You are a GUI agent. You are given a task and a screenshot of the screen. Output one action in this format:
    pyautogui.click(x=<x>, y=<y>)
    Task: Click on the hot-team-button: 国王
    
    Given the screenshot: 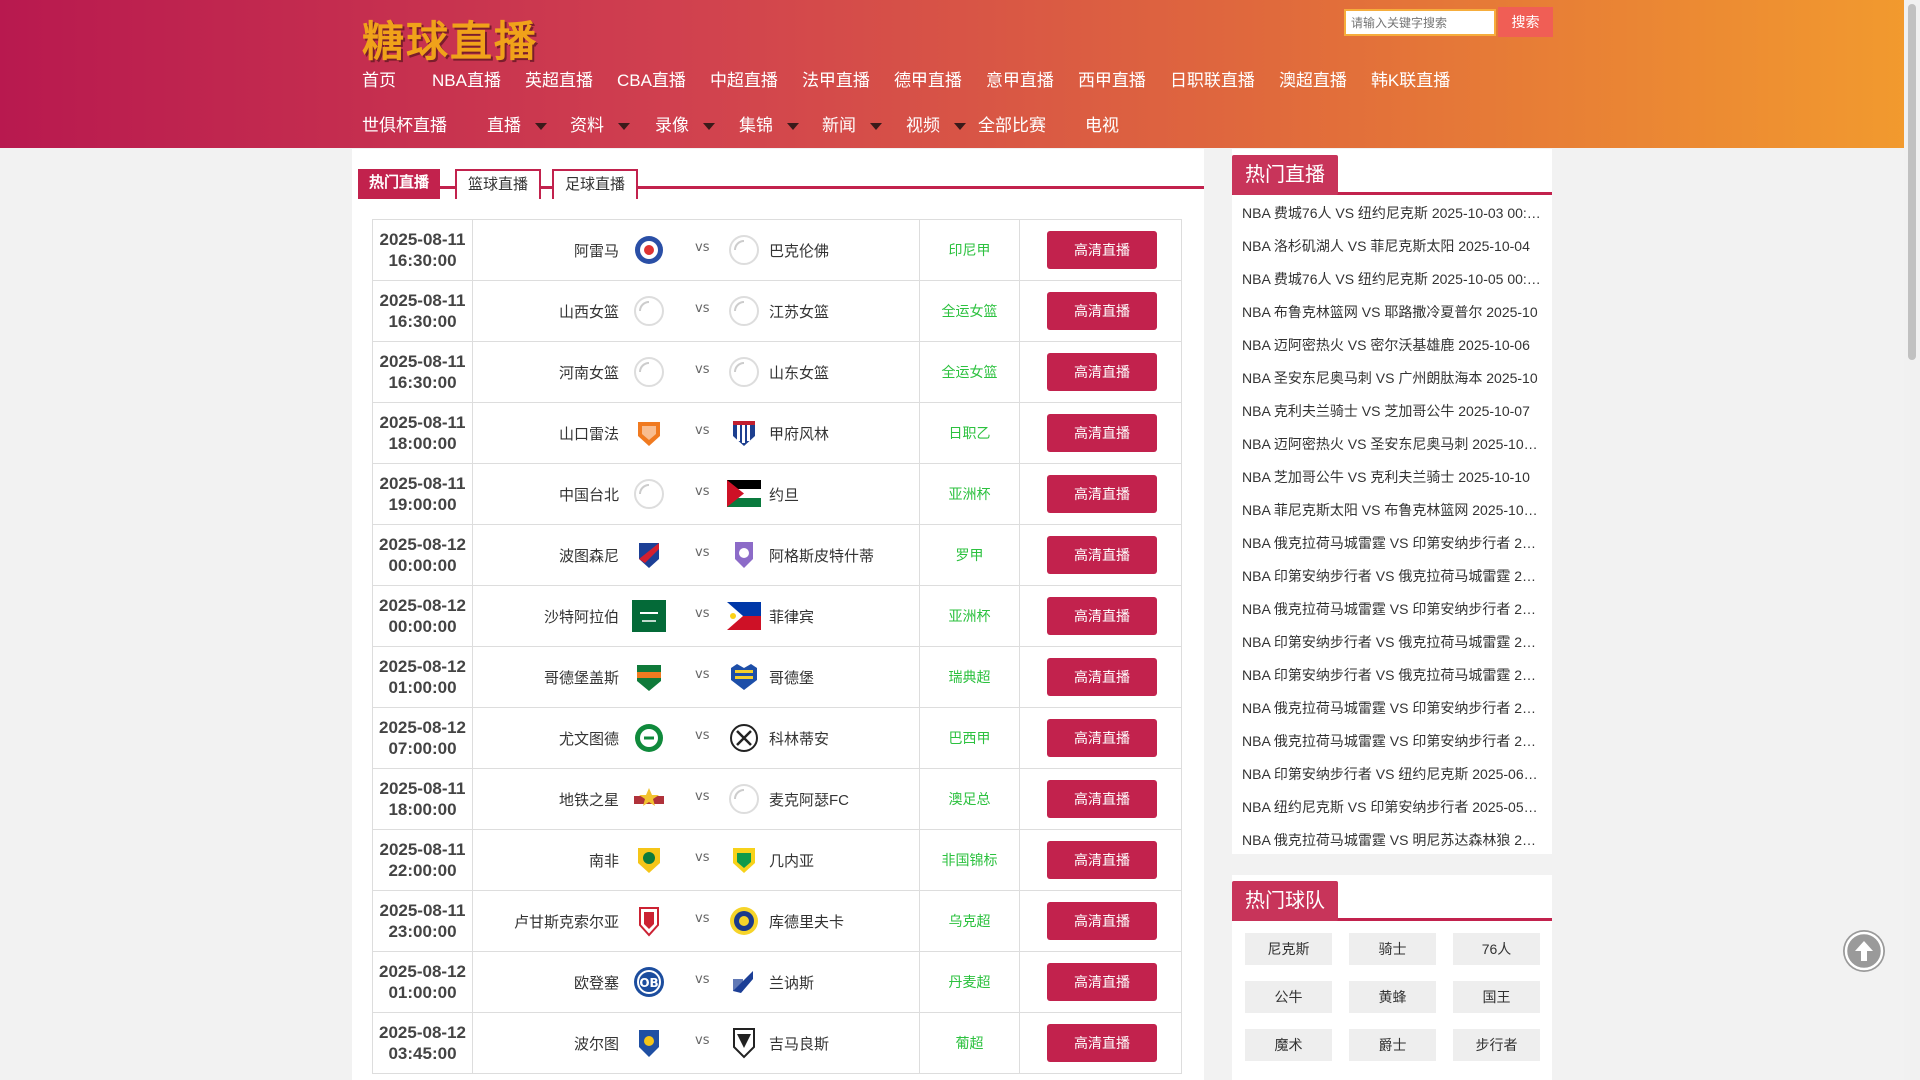 What is the action you would take?
    pyautogui.click(x=1496, y=997)
    